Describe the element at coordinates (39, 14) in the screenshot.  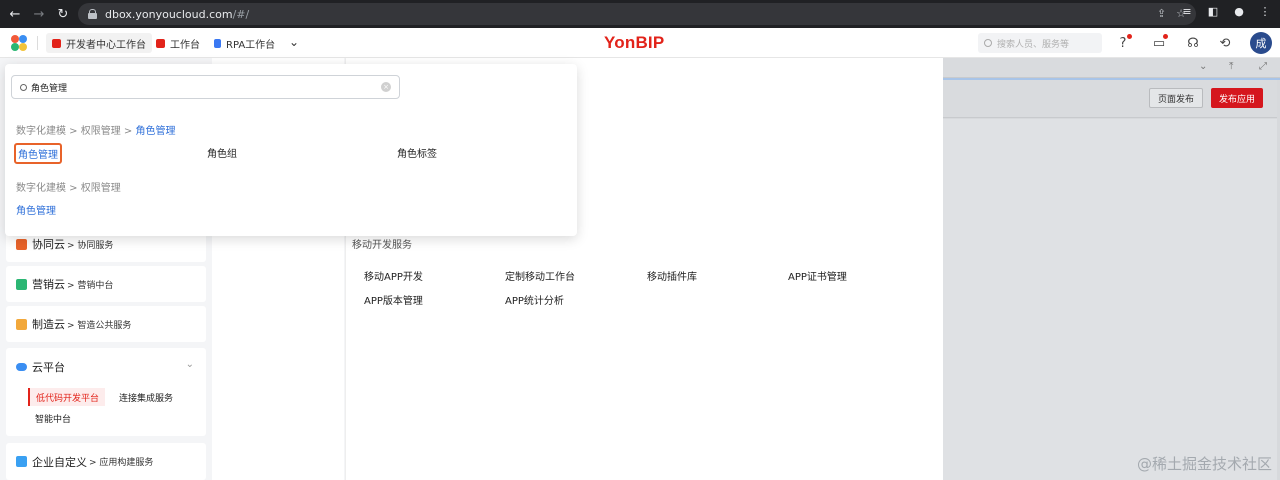
I see `forward-icon: →` at that location.